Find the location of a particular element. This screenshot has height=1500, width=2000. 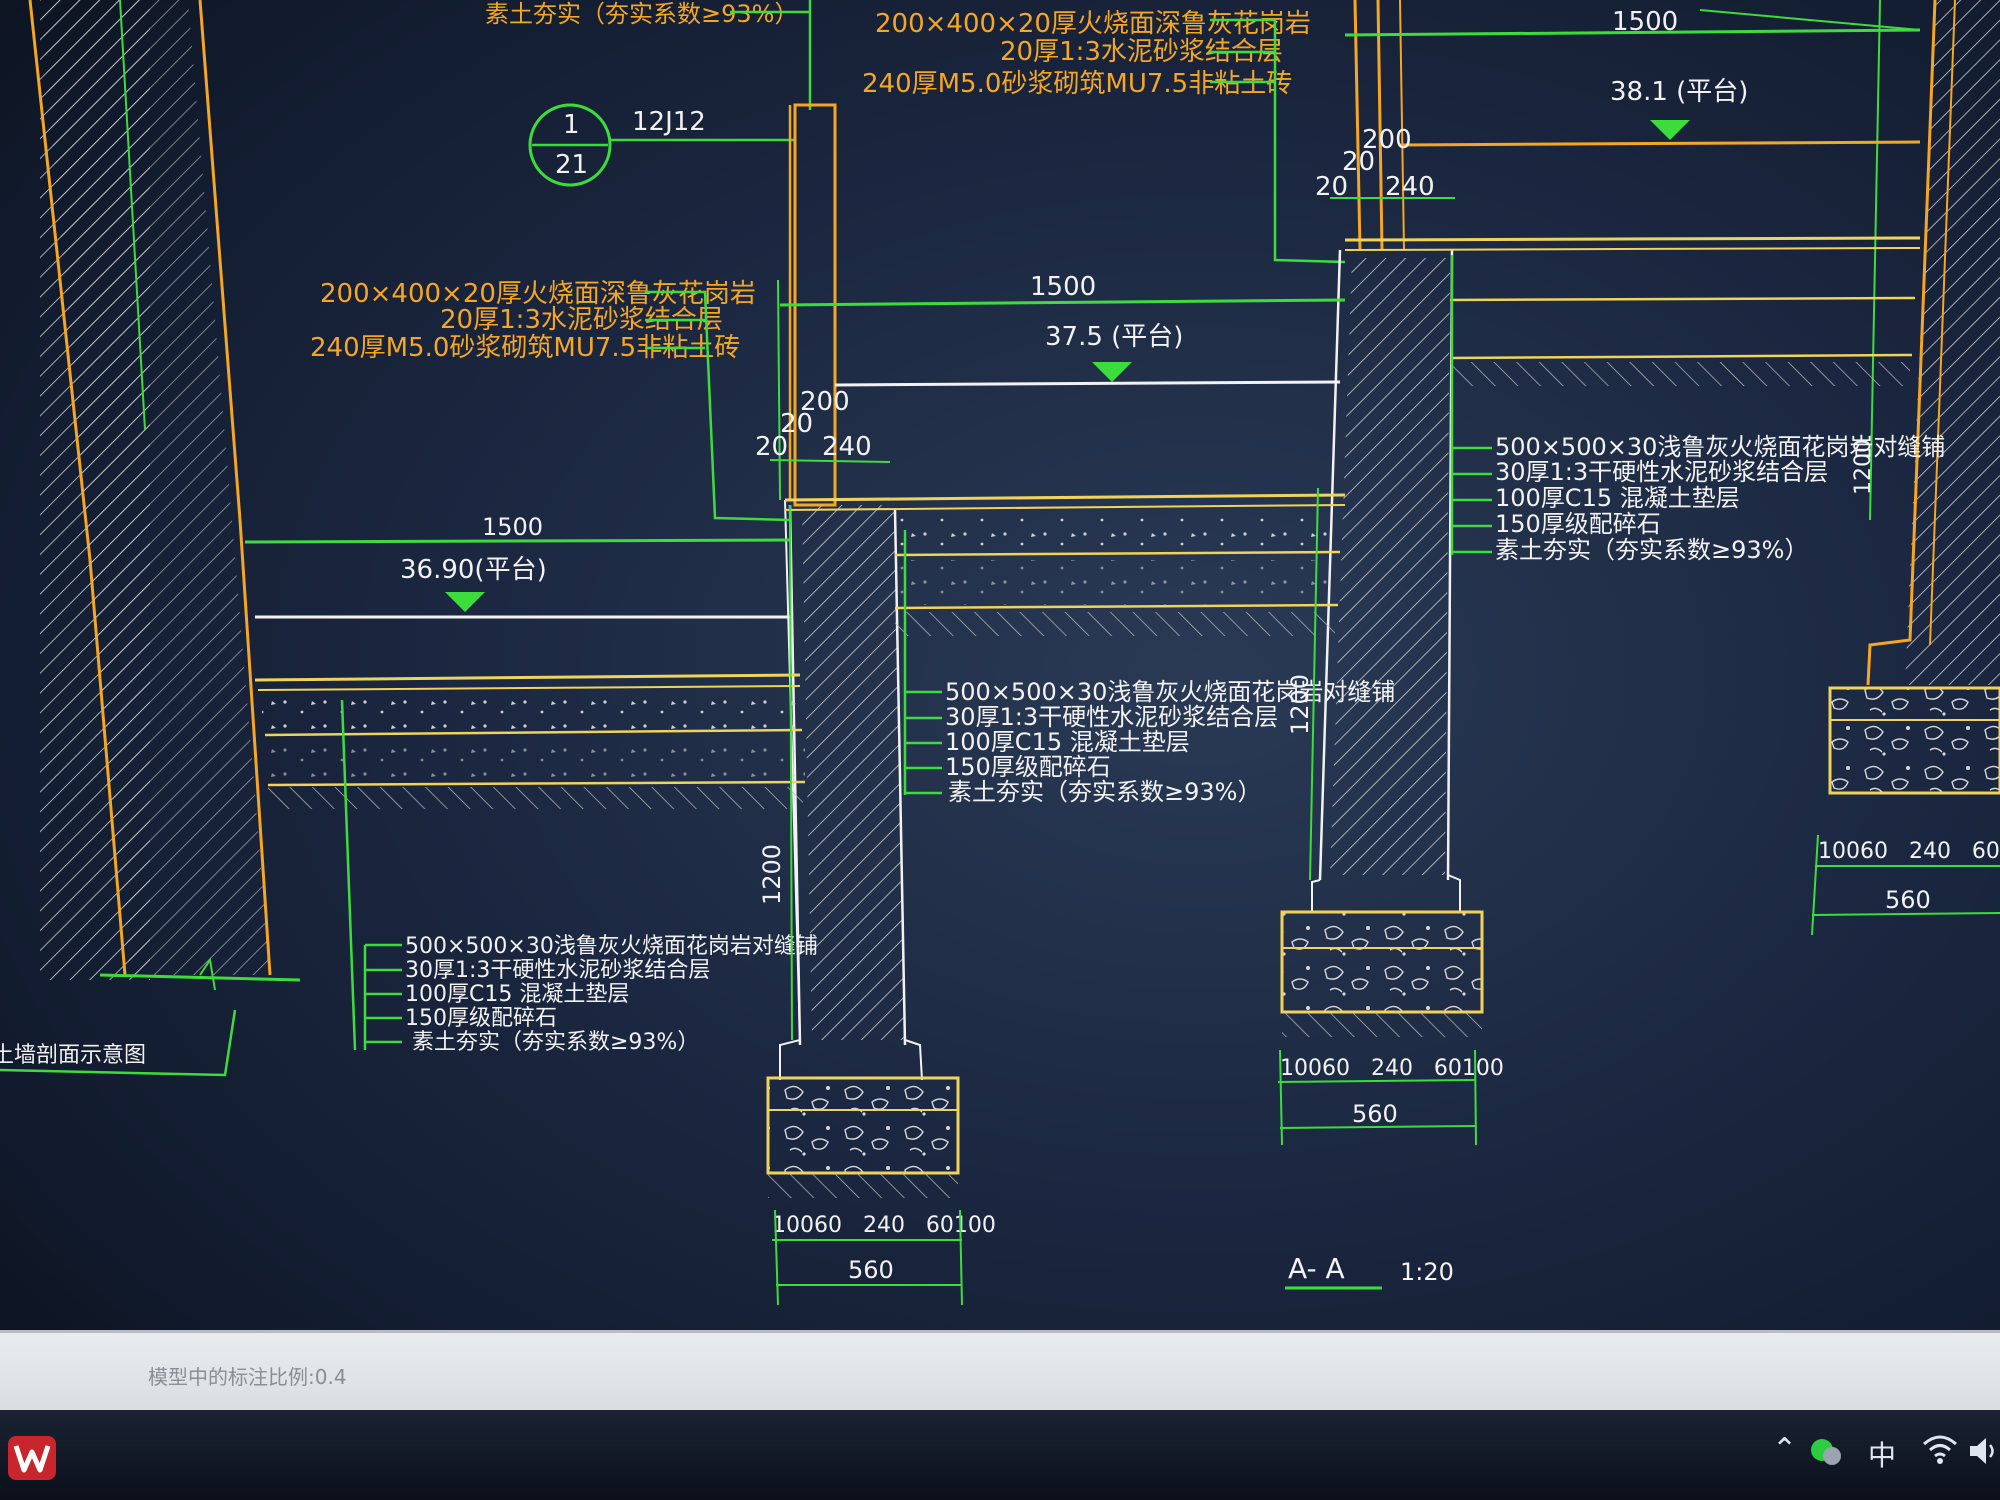

left-retaining-wall is located at coordinates (164, 495).